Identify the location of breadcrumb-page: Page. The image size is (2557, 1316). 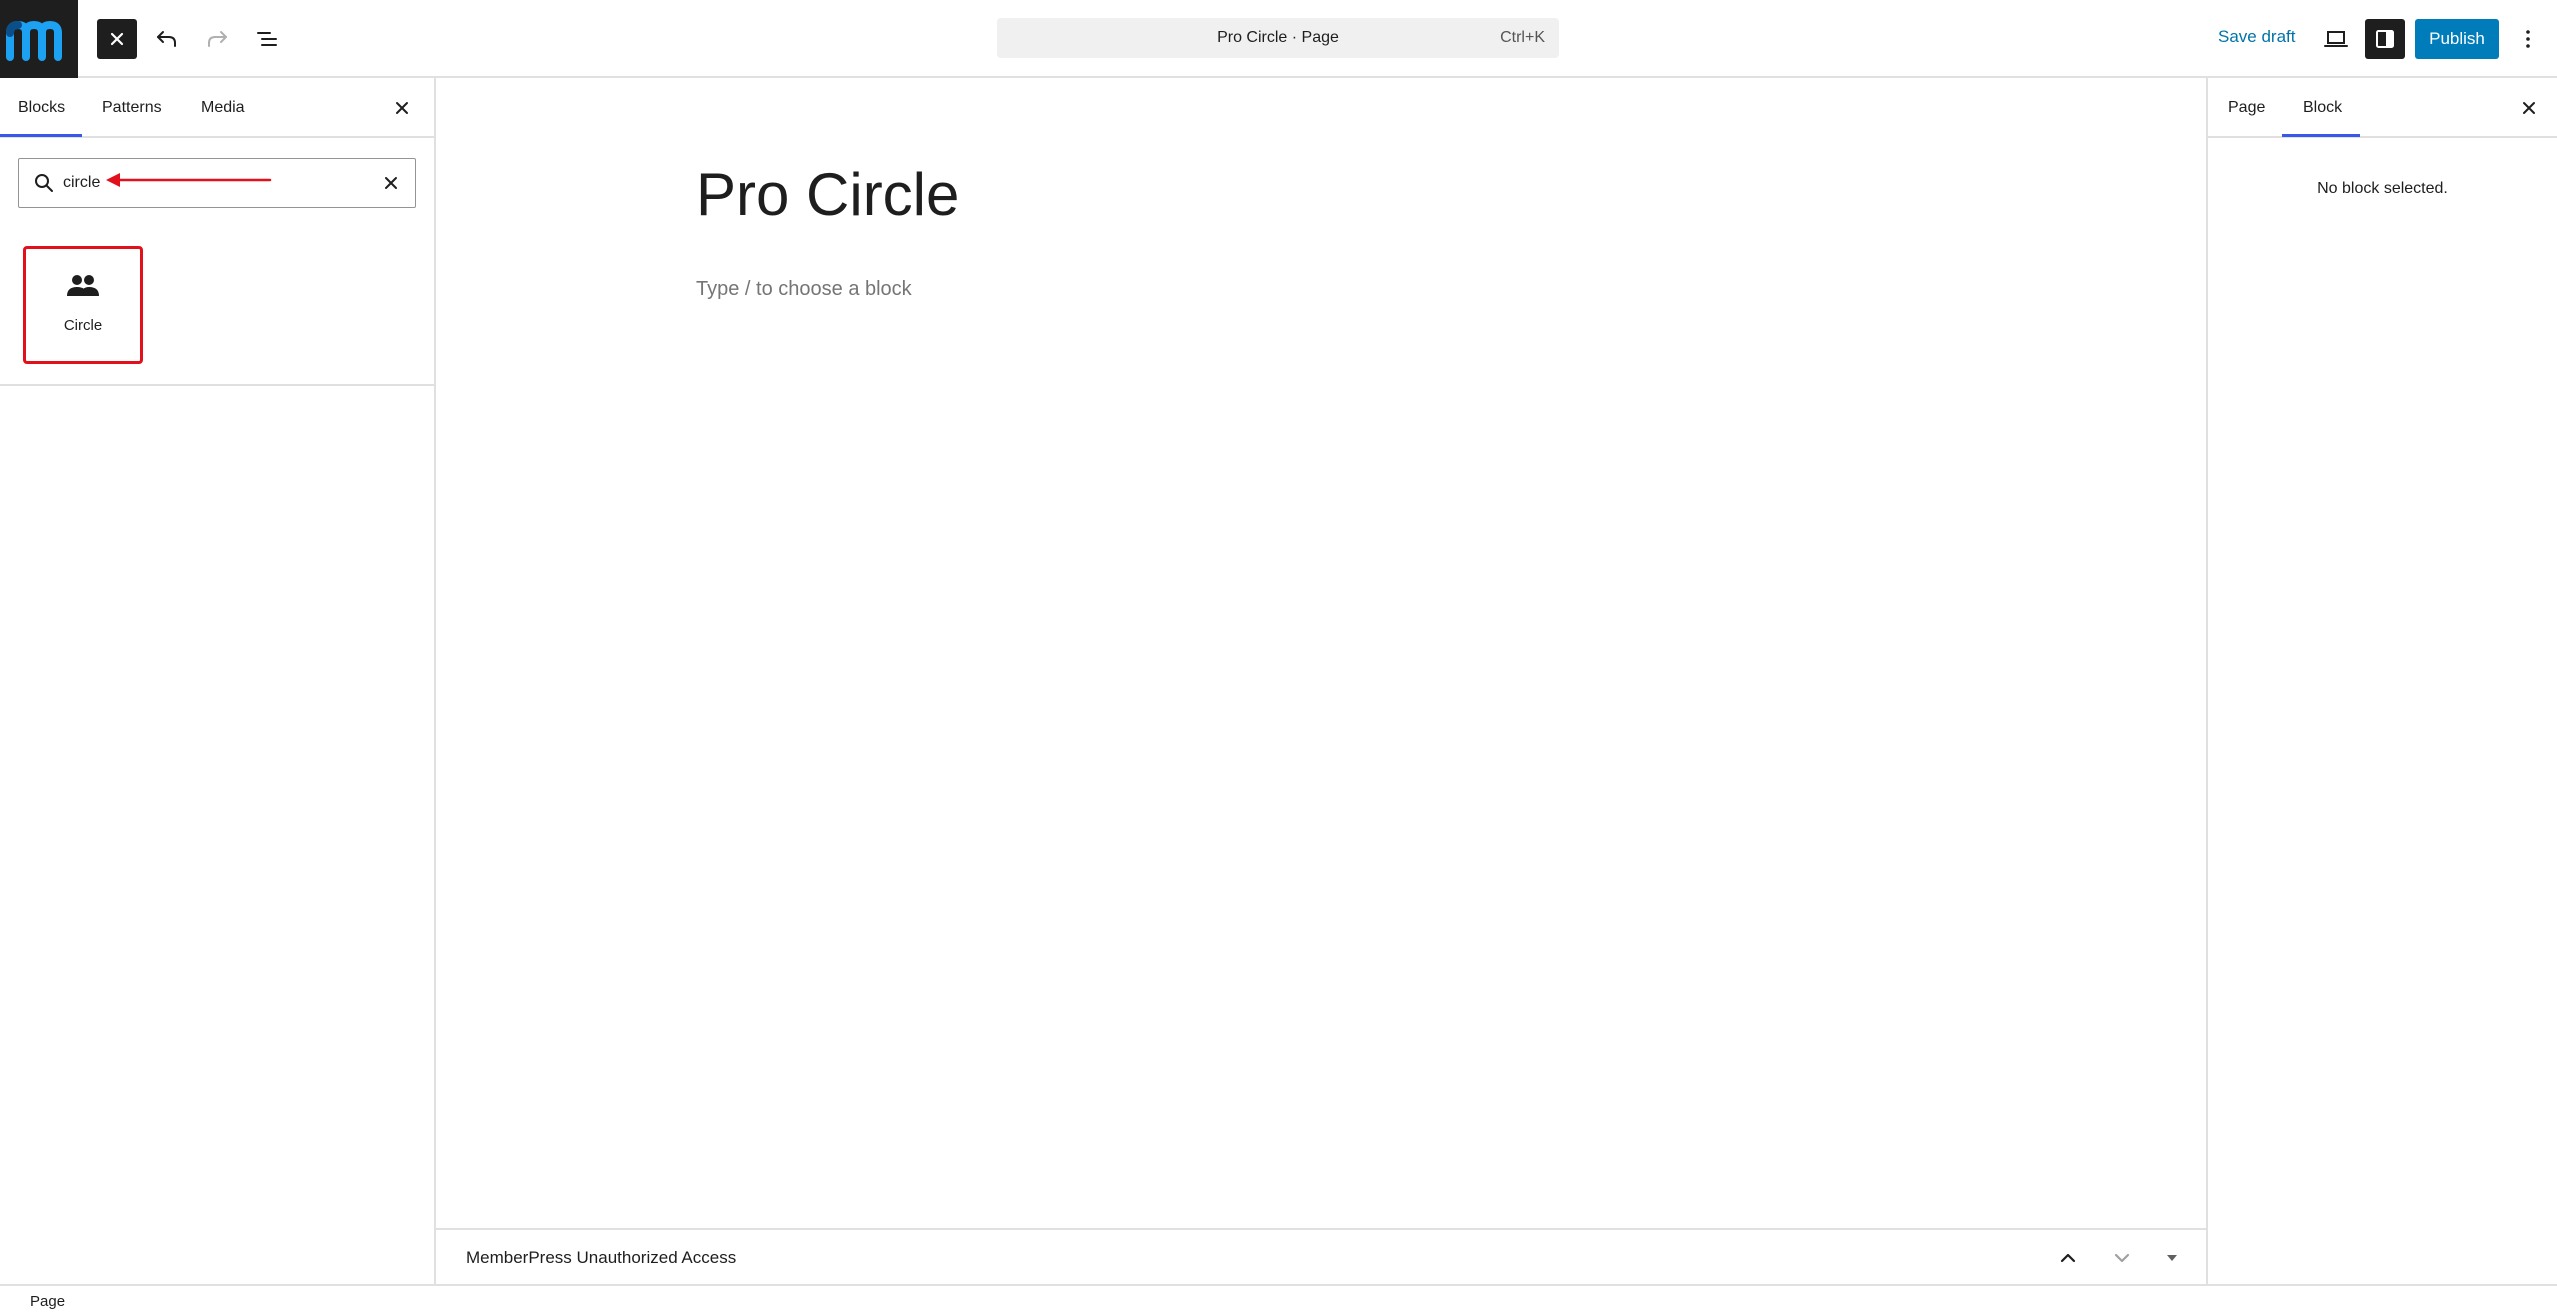
(47, 1301).